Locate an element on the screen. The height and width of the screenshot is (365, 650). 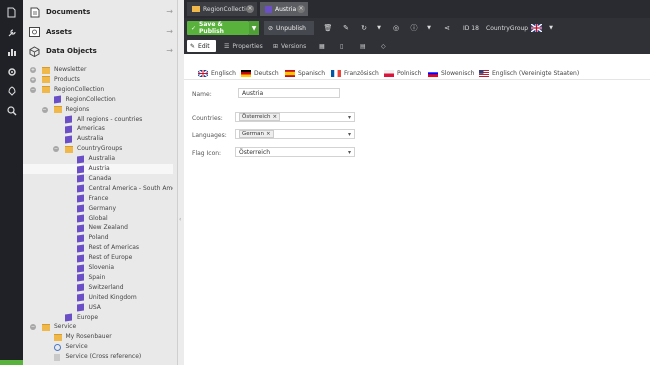
calendar-icon: ▦ is located at coordinates (322, 46).